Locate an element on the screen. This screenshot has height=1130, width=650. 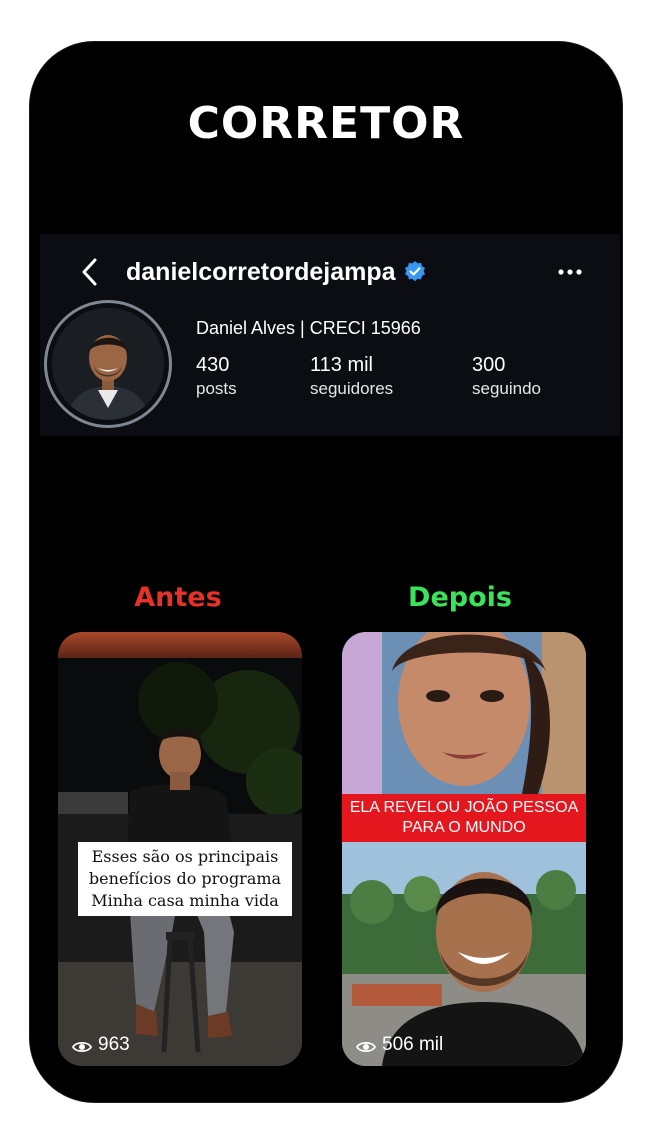
before-label: Antes is located at coordinates (178, 597).